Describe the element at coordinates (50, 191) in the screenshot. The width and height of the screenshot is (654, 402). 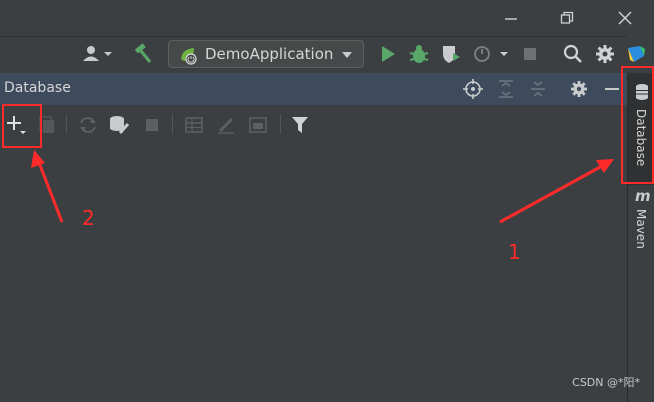
I see `arrow-2-shaft` at that location.